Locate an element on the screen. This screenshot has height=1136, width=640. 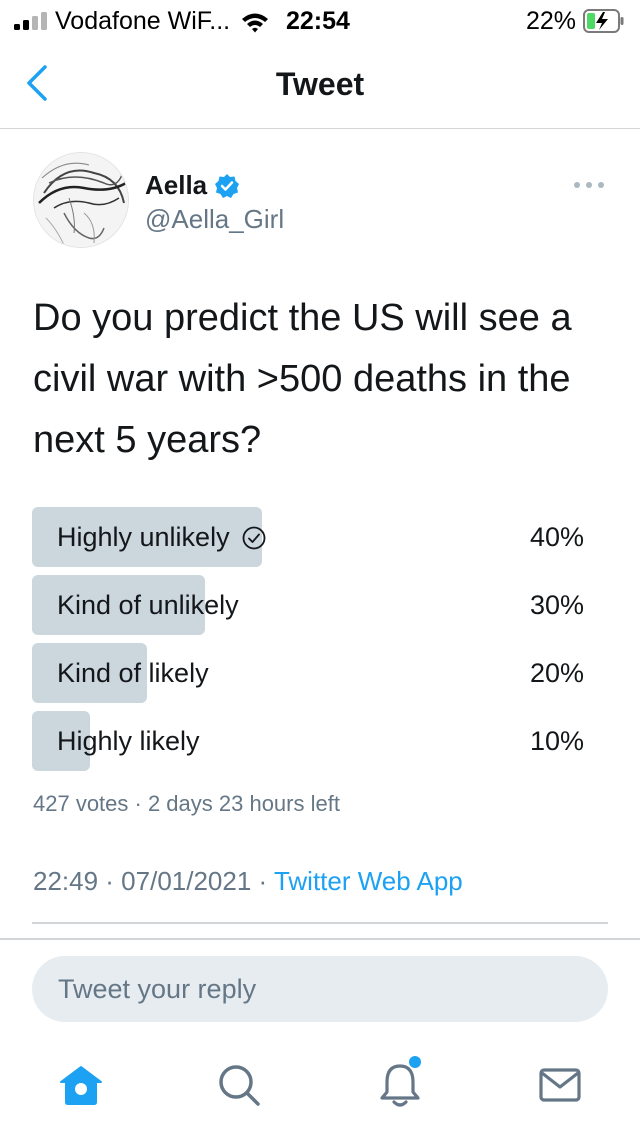
poll-option-label: Highly likely is located at coordinates (128, 741).